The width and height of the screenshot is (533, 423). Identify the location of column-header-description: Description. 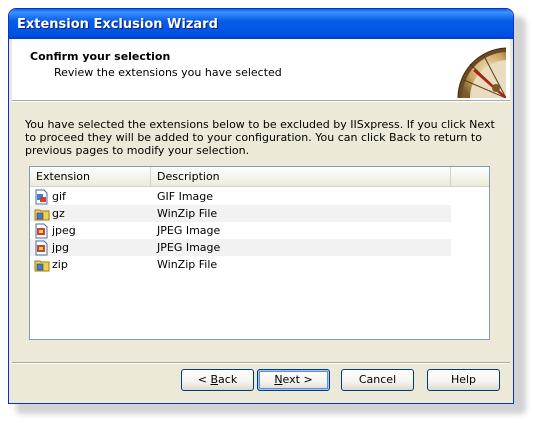
(301, 176).